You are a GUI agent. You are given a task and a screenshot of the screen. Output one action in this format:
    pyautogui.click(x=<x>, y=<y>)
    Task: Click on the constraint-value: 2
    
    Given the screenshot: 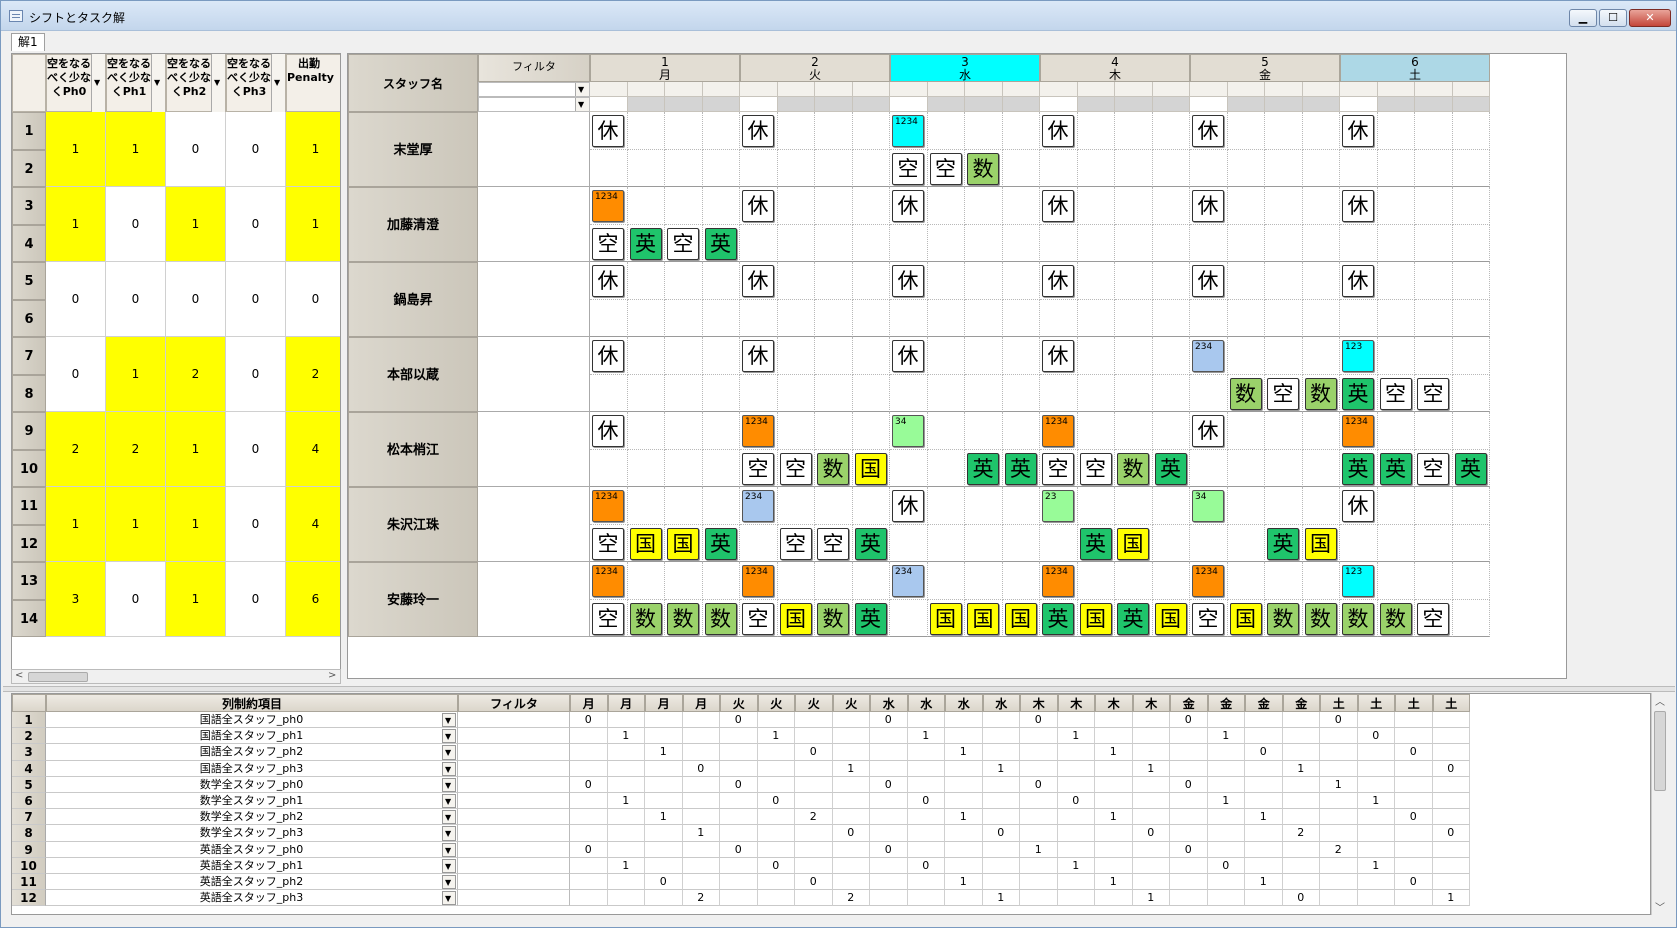 What is the action you would take?
    pyautogui.click(x=851, y=898)
    